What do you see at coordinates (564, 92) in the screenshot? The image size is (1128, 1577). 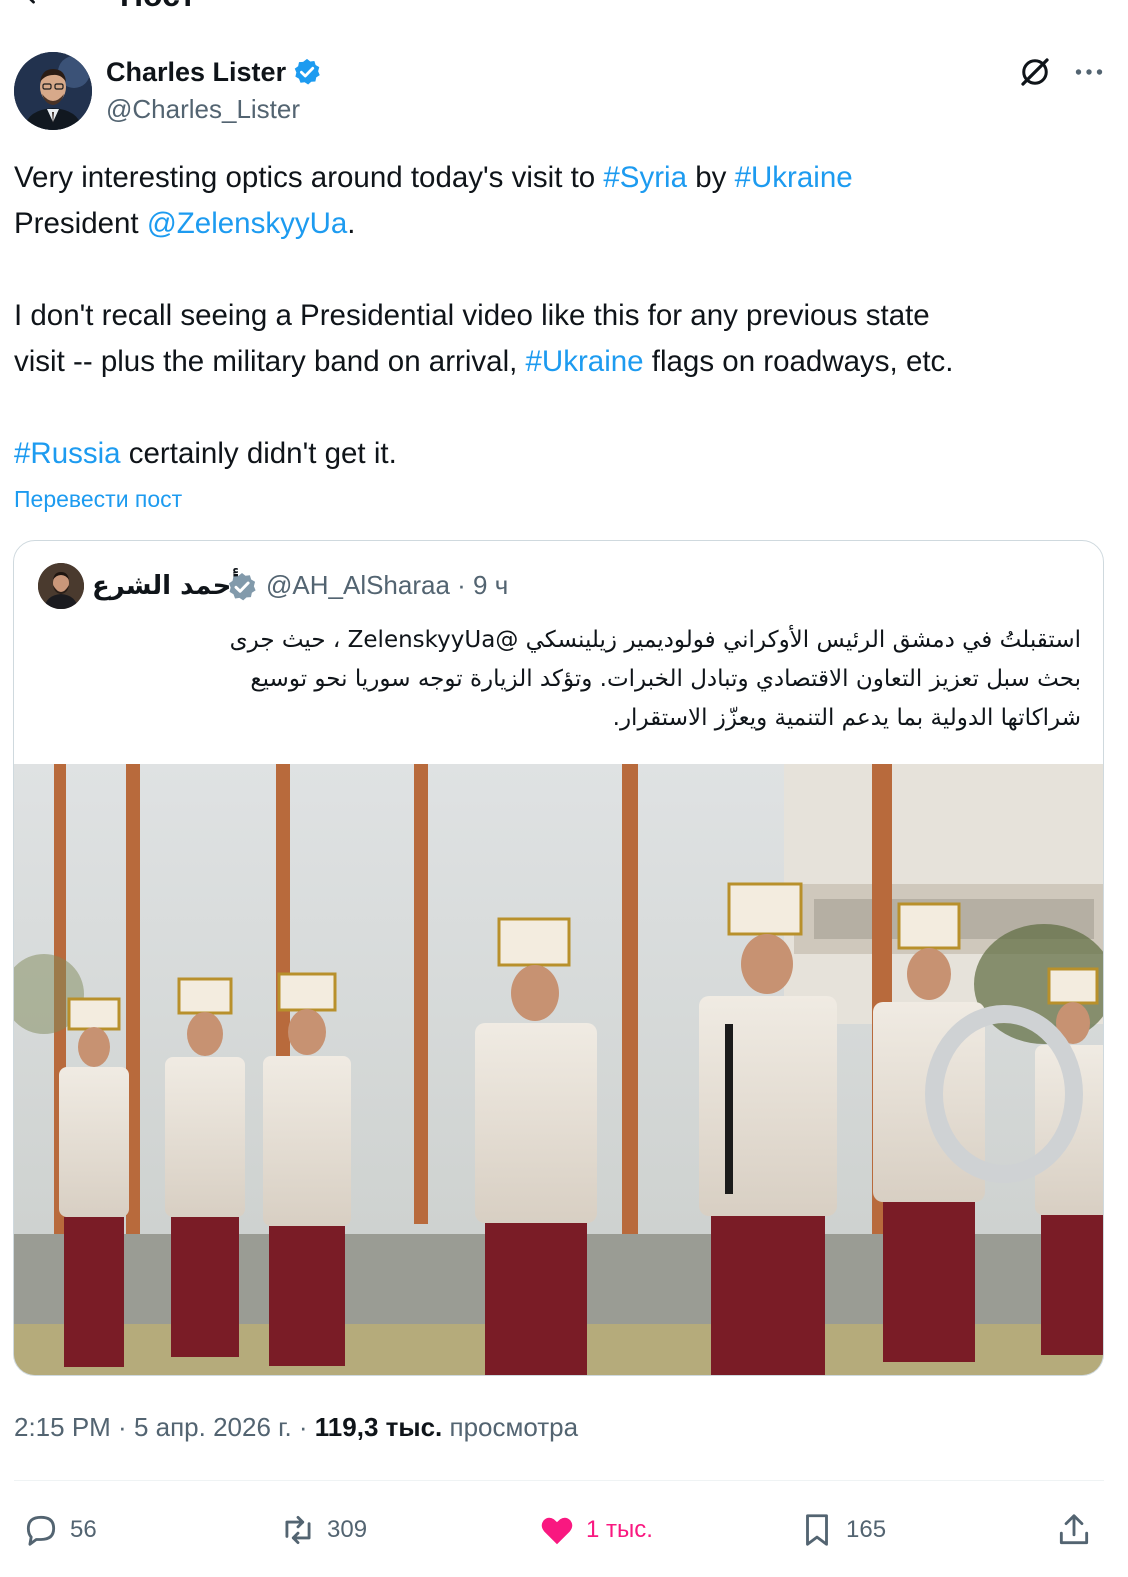 I see `post-author: Charles Lister @Charles_Lister` at bounding box center [564, 92].